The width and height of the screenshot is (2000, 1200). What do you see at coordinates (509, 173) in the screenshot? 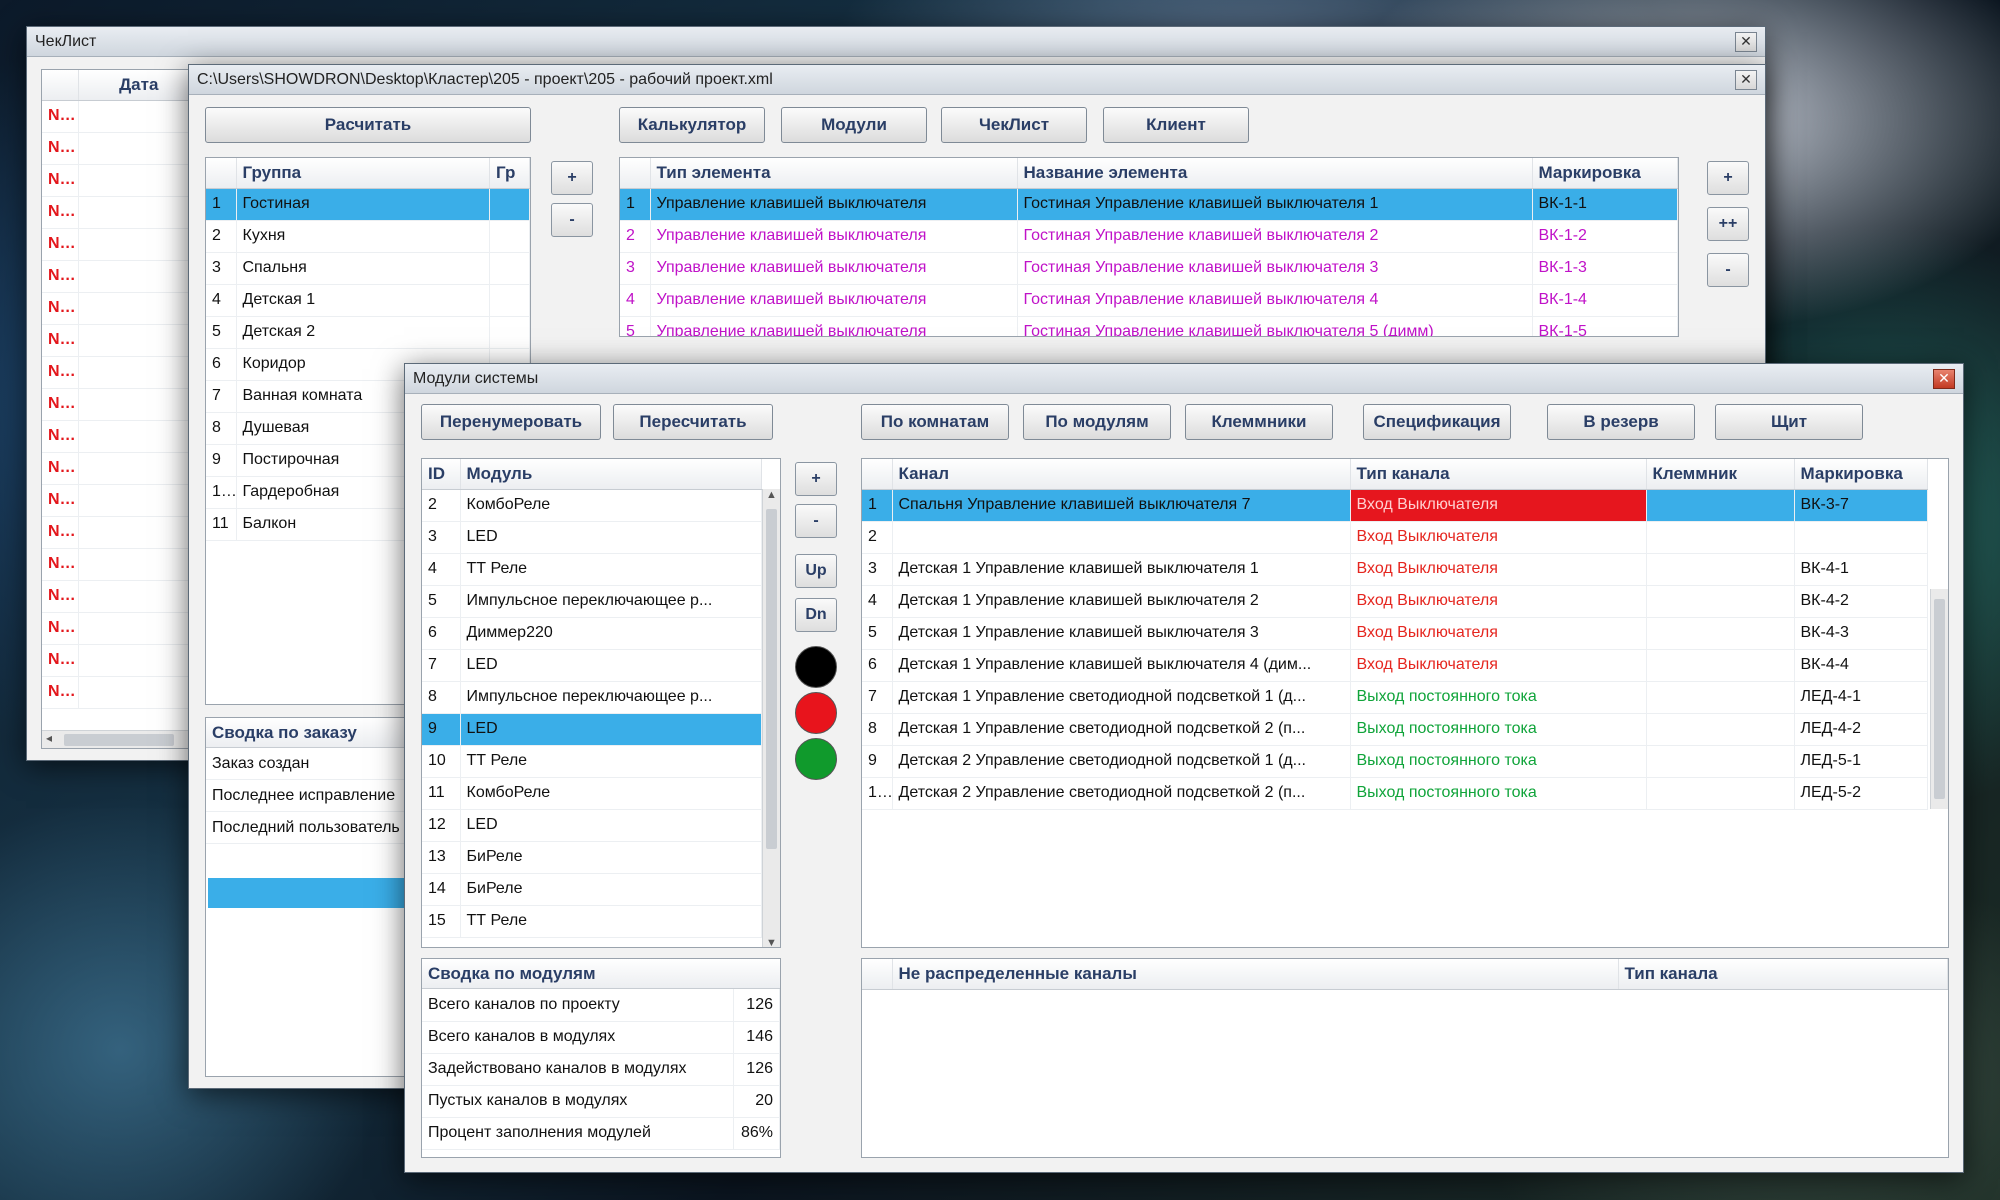
I see `col-gr: Гр` at bounding box center [509, 173].